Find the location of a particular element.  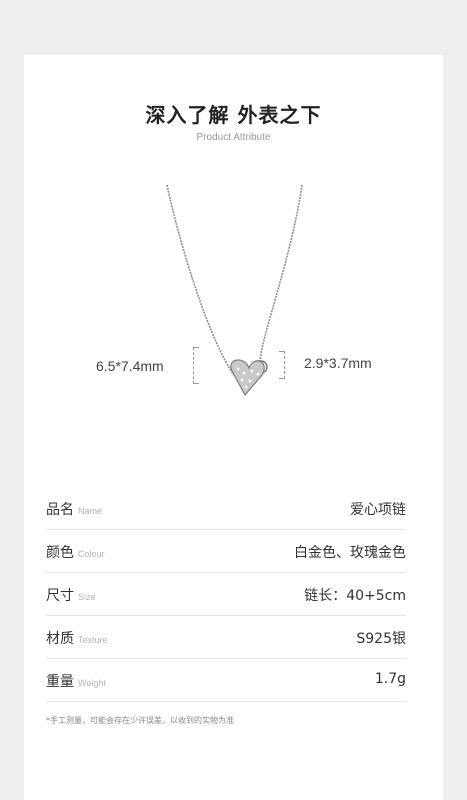

attr-row-name: 品名 Name 爱心项链 is located at coordinates (226, 508).